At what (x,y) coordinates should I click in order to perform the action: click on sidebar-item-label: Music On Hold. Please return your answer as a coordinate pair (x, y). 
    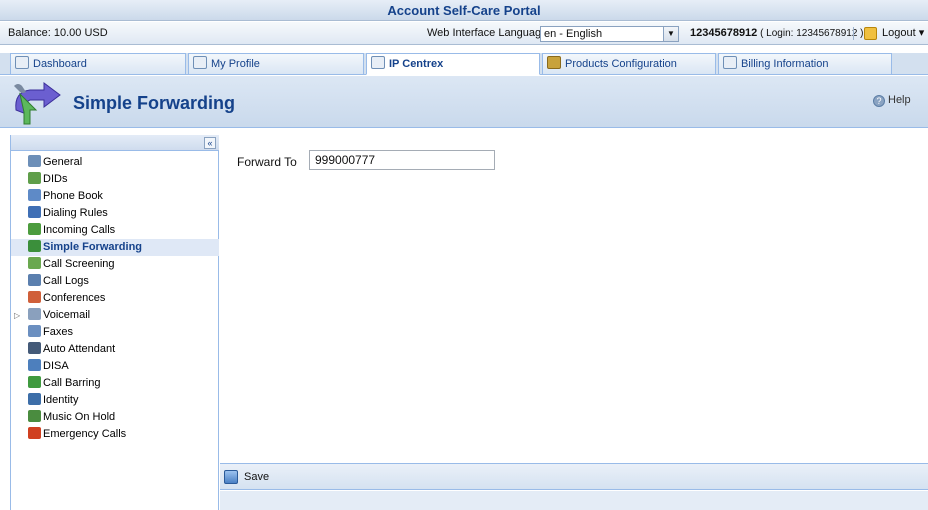
    Looking at the image, I should click on (79, 417).